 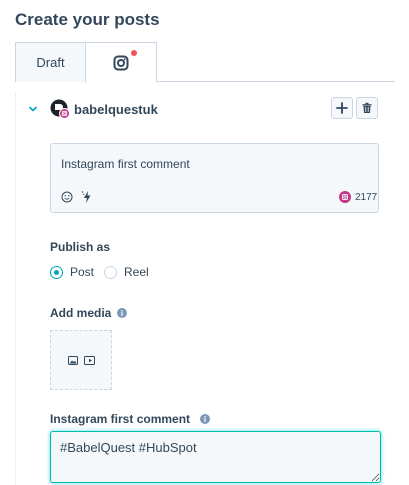 What do you see at coordinates (73, 360) in the screenshot?
I see `image-icon` at bounding box center [73, 360].